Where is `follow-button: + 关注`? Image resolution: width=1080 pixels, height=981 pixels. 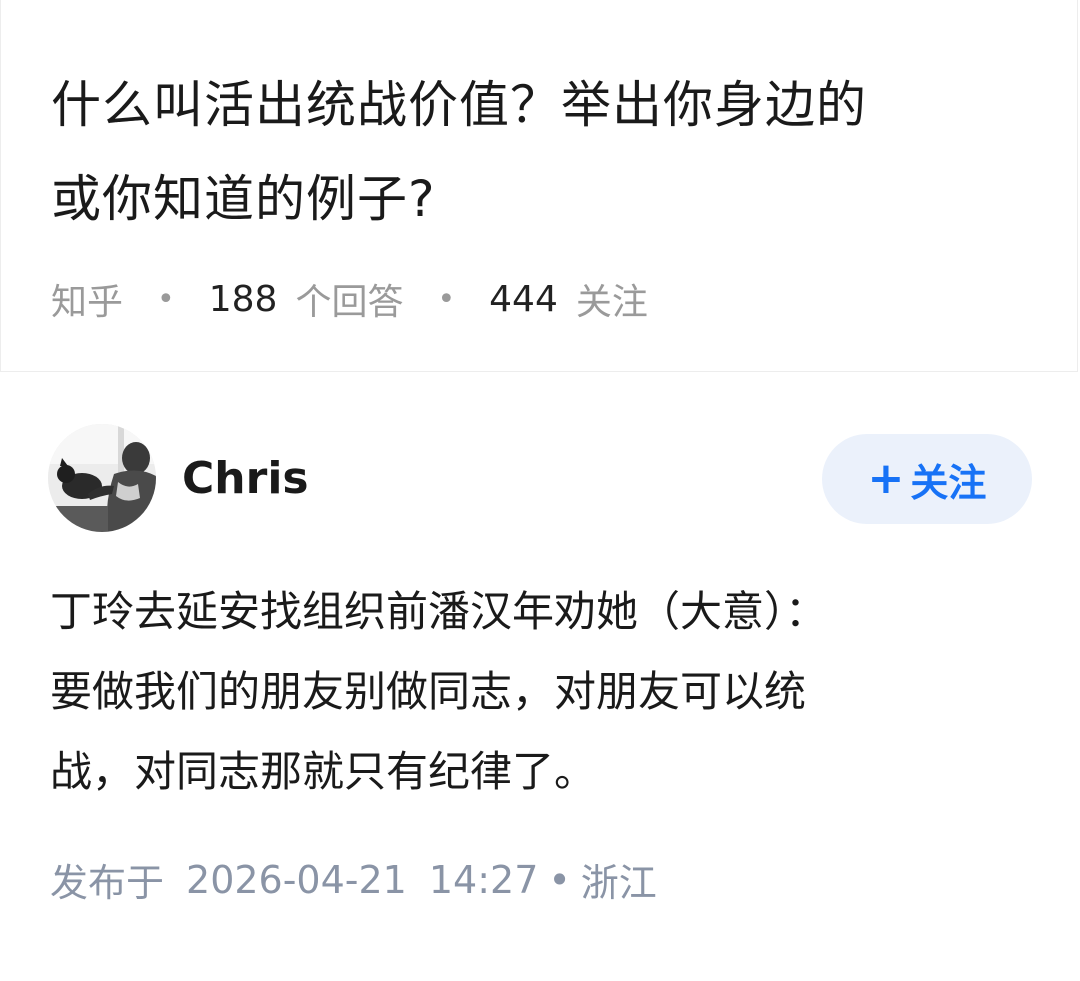 follow-button: + 关注 is located at coordinates (927, 479).